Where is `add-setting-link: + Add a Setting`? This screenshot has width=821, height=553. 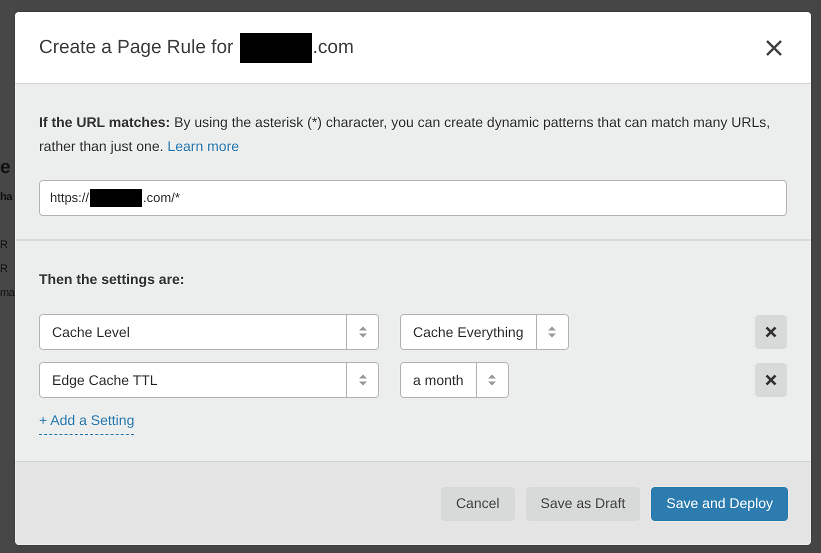 add-setting-link: + Add a Setting is located at coordinates (86, 422).